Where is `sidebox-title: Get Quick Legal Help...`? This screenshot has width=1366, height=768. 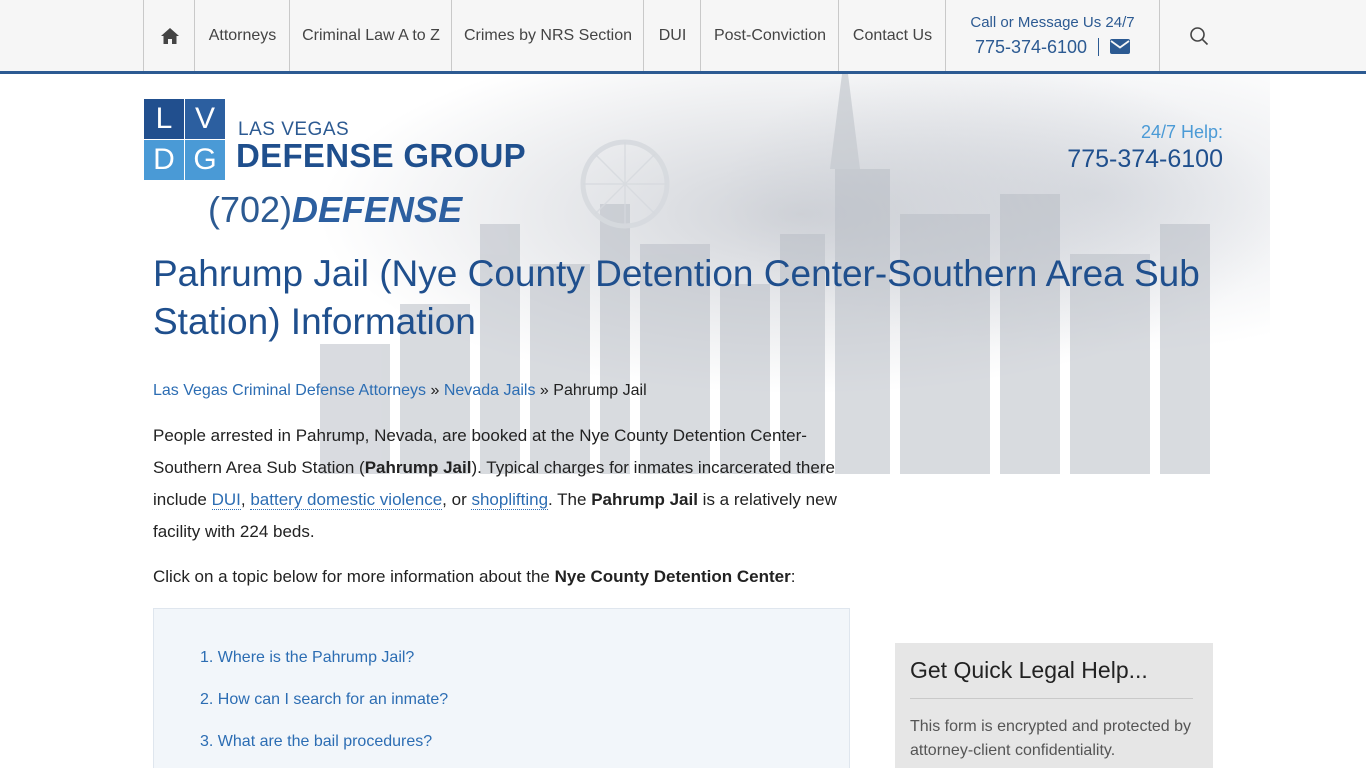
sidebox-title: Get Quick Legal Help... is located at coordinates (1029, 670).